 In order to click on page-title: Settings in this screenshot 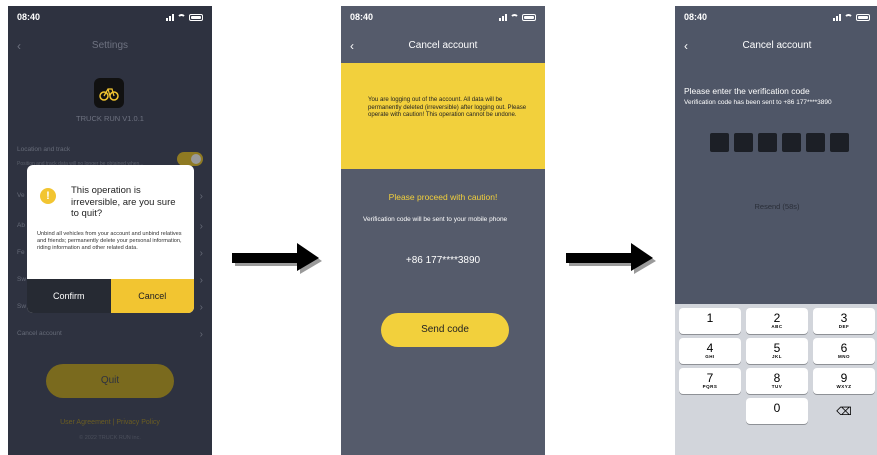, I will do `click(110, 45)`.